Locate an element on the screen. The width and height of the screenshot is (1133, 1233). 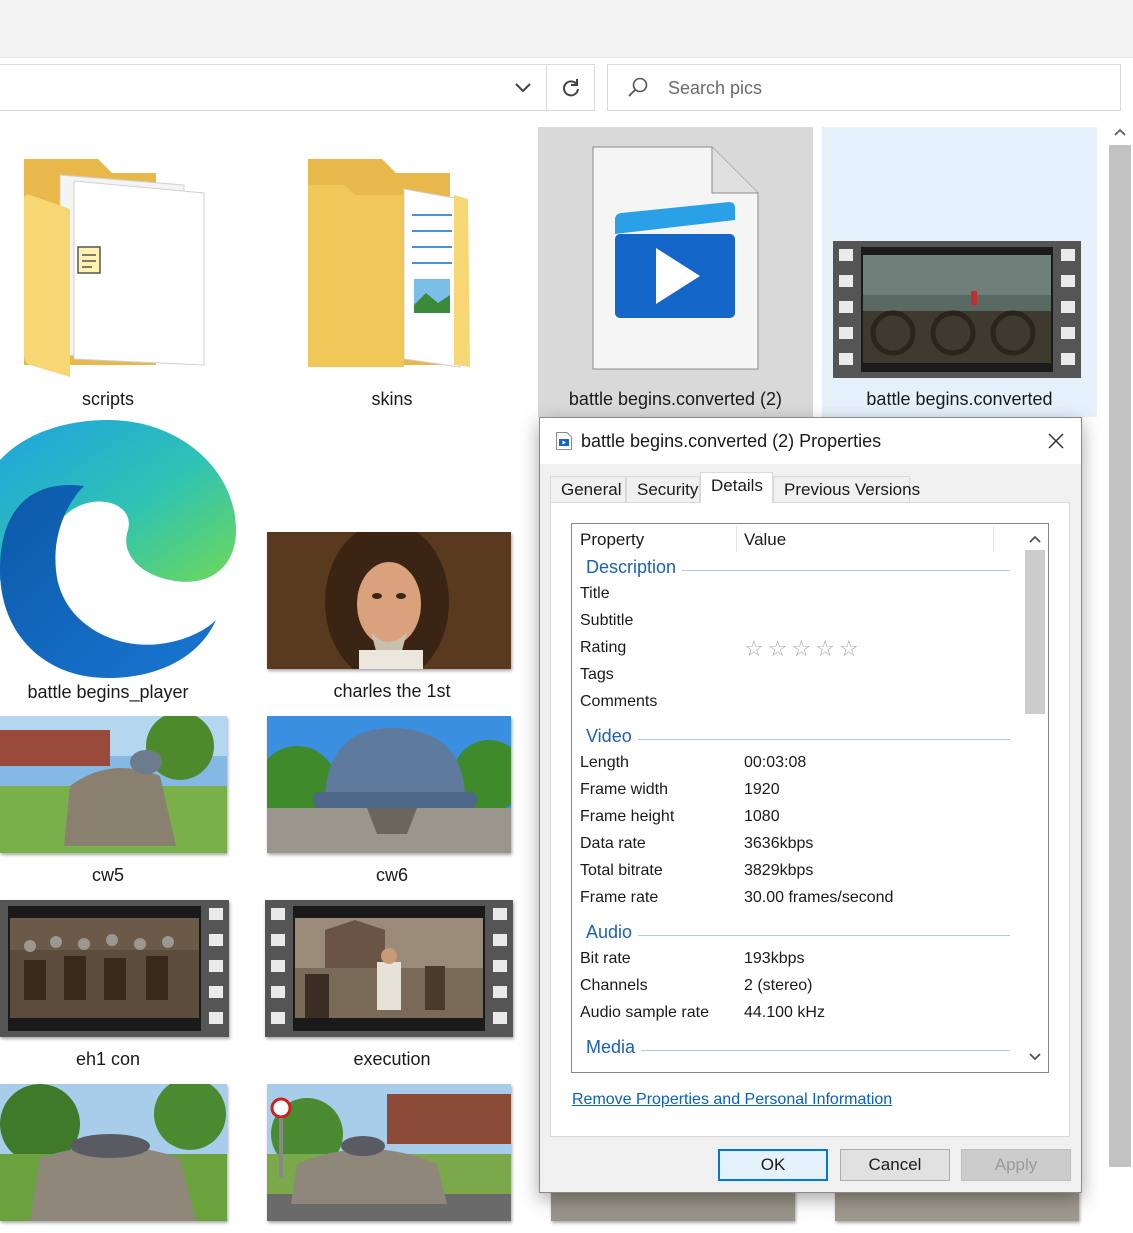
dialog-titlebar: battle begins.converted (2) Properties is located at coordinates (810, 441).